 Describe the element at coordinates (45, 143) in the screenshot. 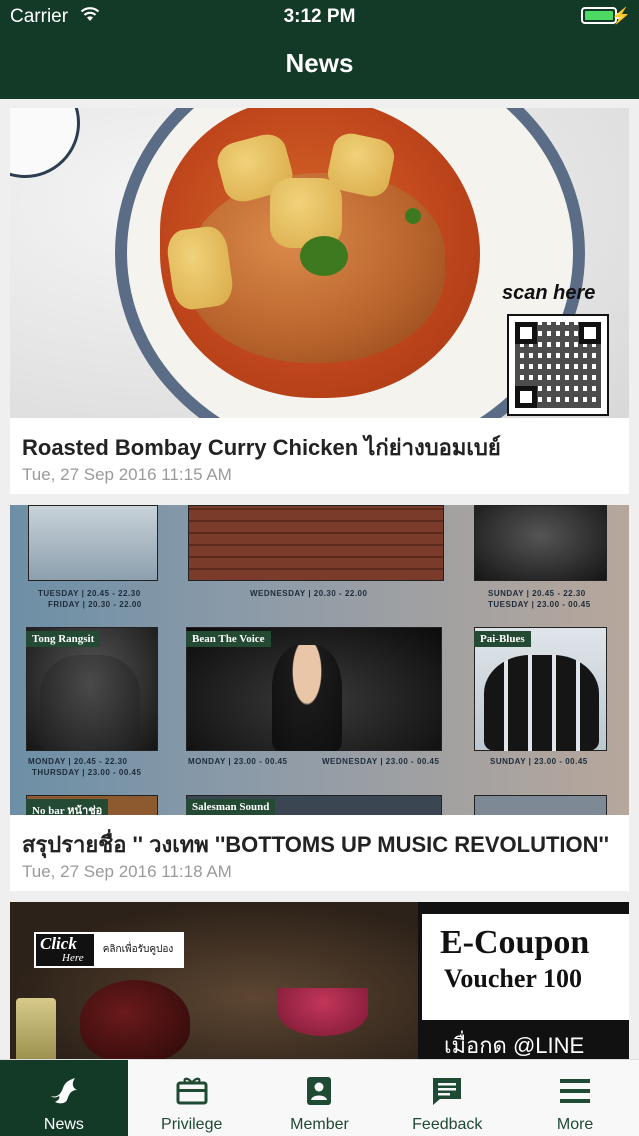

I see `side-plate` at that location.